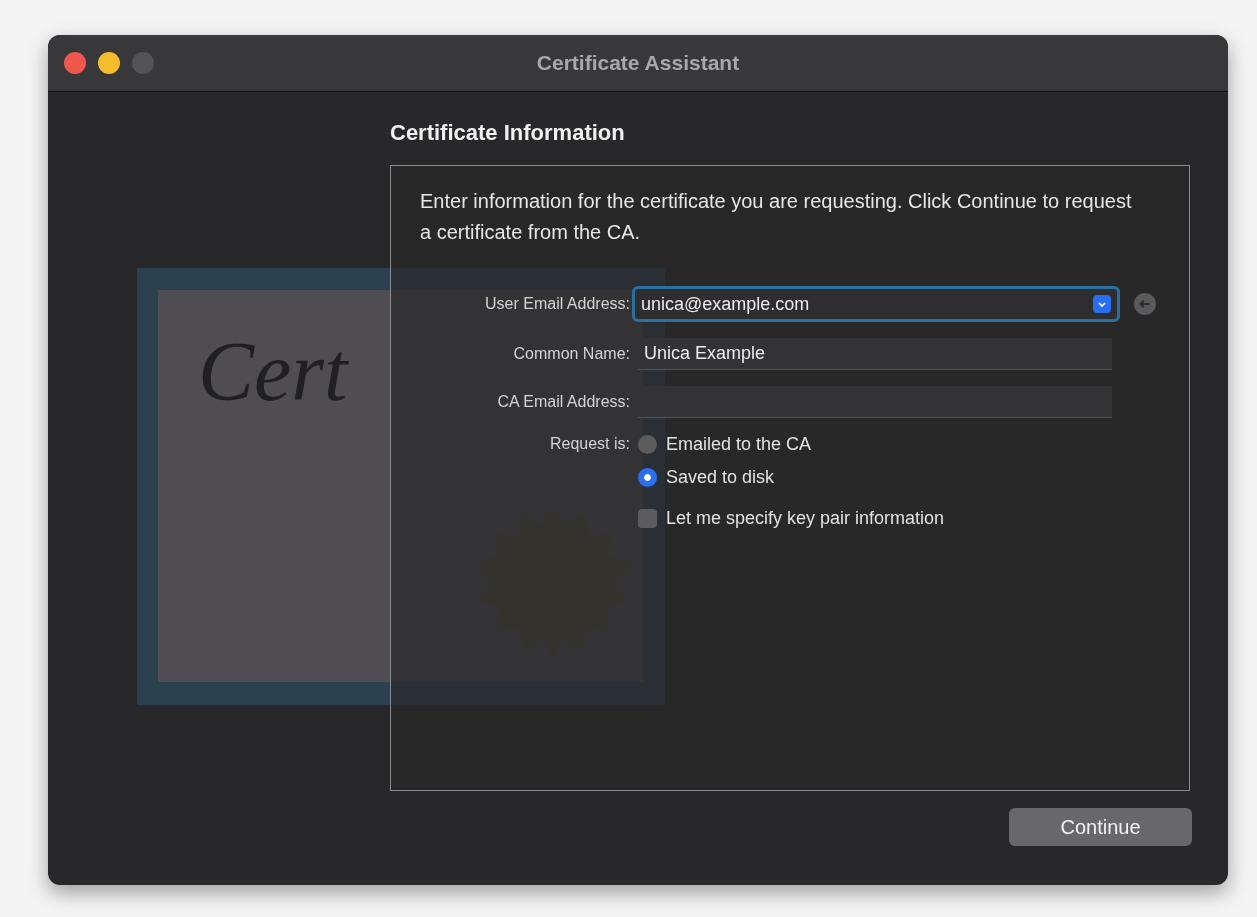  What do you see at coordinates (75, 63) in the screenshot?
I see `close-button` at bounding box center [75, 63].